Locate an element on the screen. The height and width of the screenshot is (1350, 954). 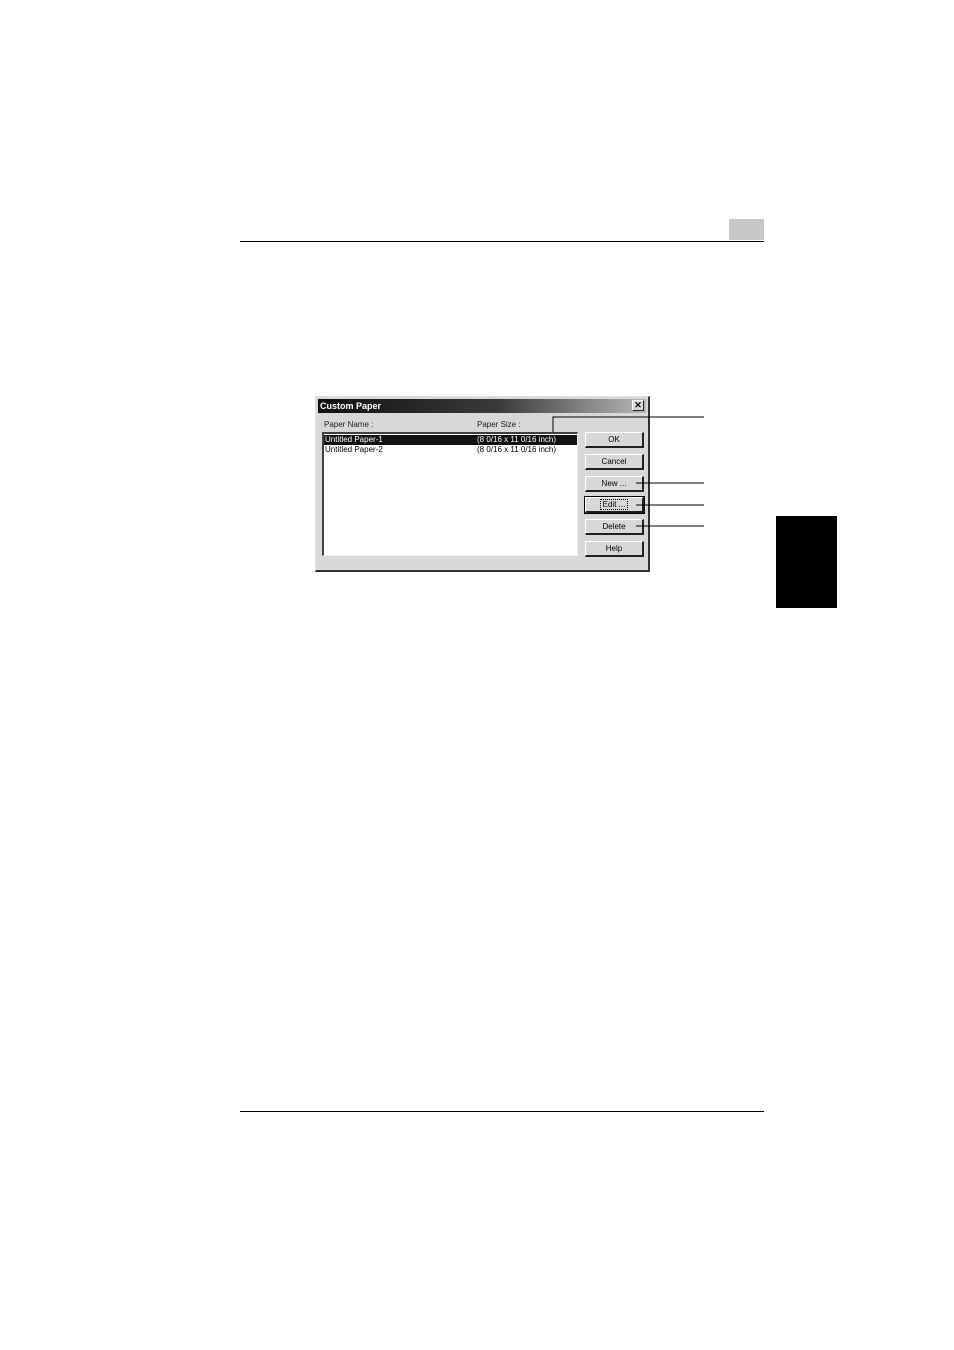
cancel-button-label: Cancel is located at coordinates (614, 461).